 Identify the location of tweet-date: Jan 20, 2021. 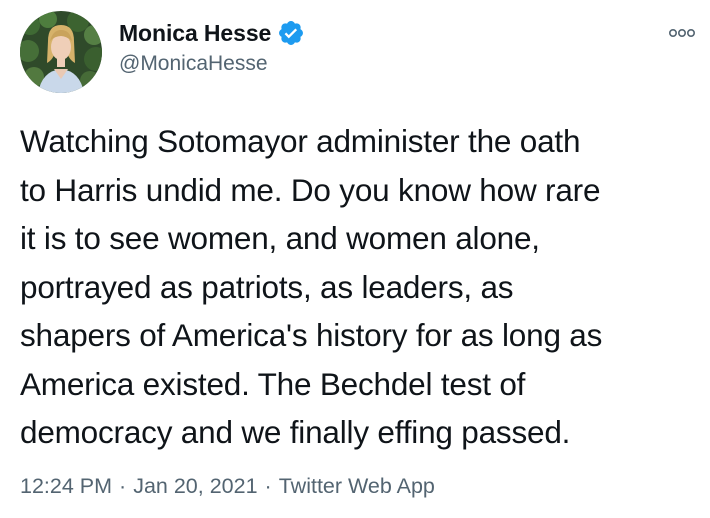
(195, 486).